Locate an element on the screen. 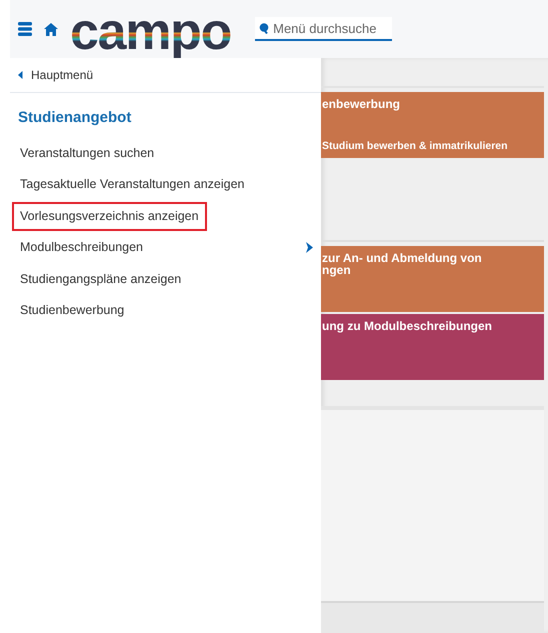  search-icon is located at coordinates (264, 28).